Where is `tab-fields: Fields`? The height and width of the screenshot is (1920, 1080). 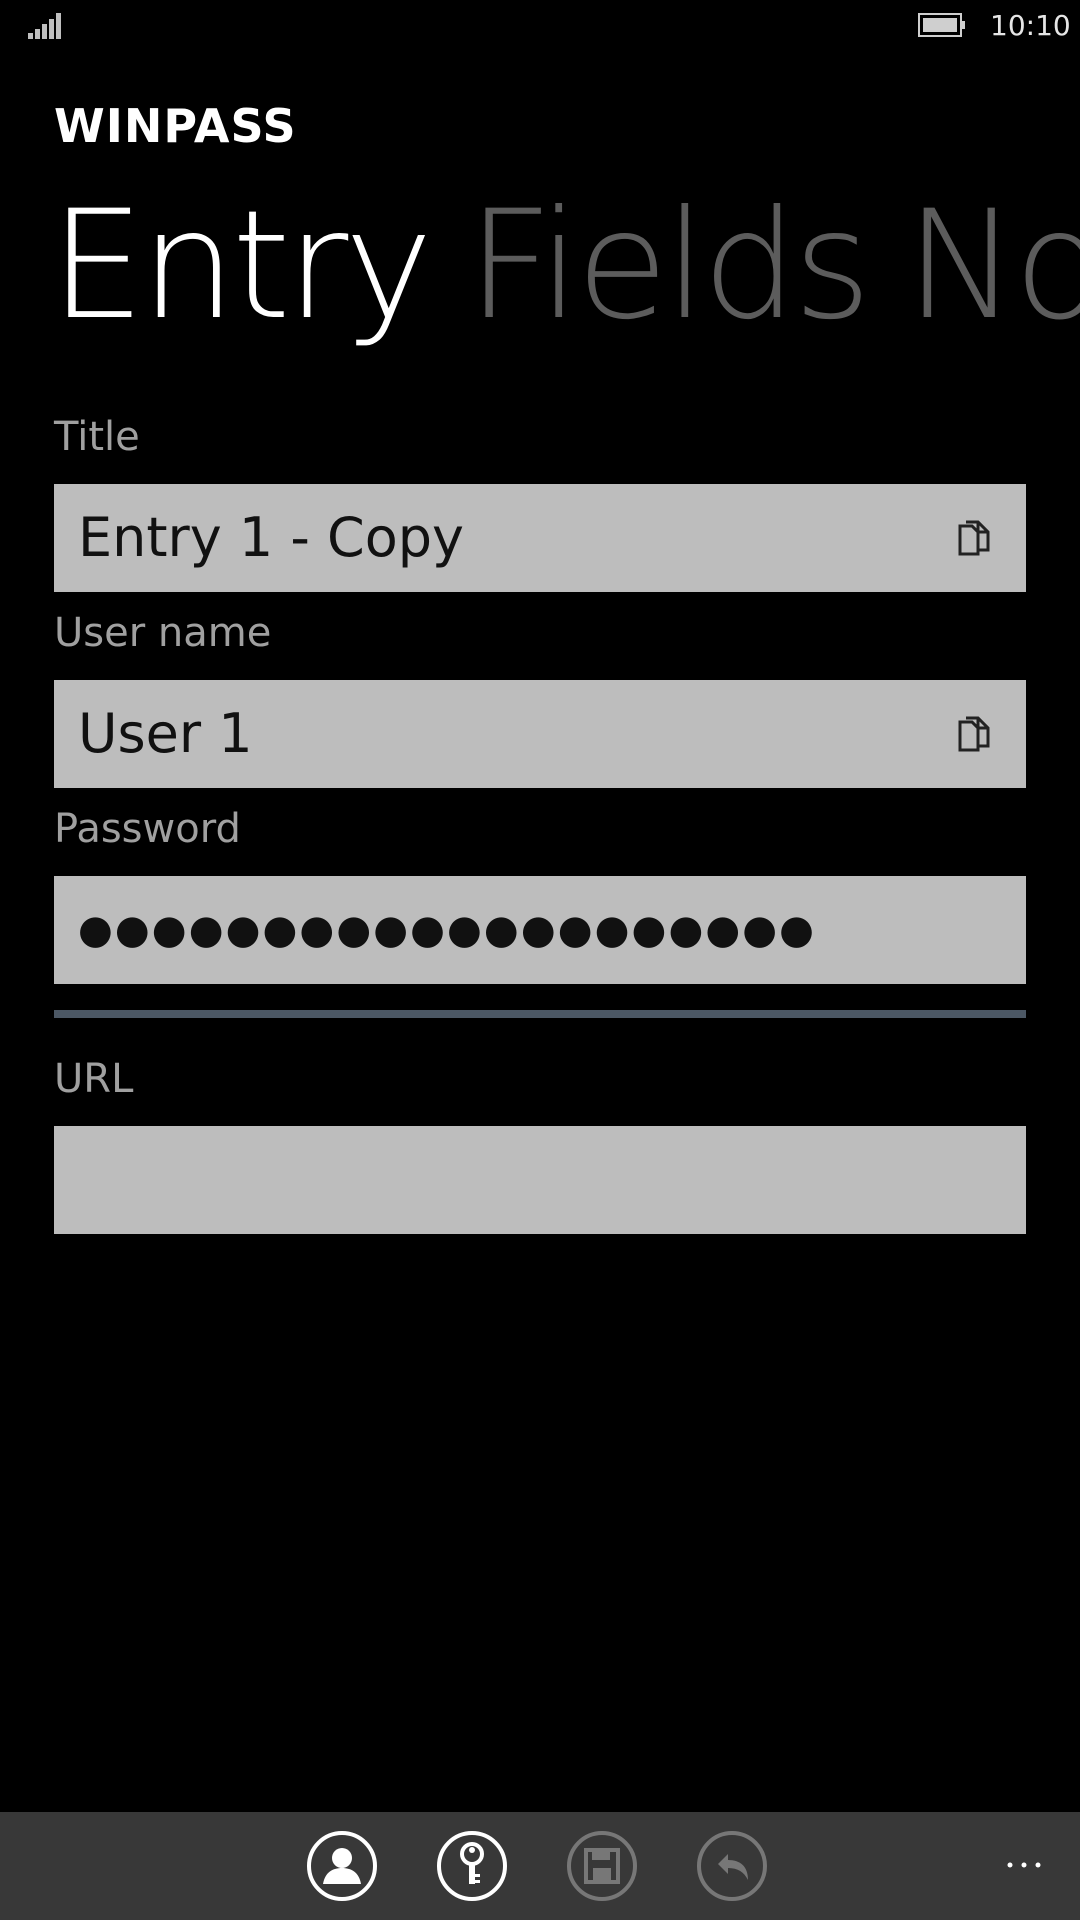
tab-fields: Fields is located at coordinates (669, 266).